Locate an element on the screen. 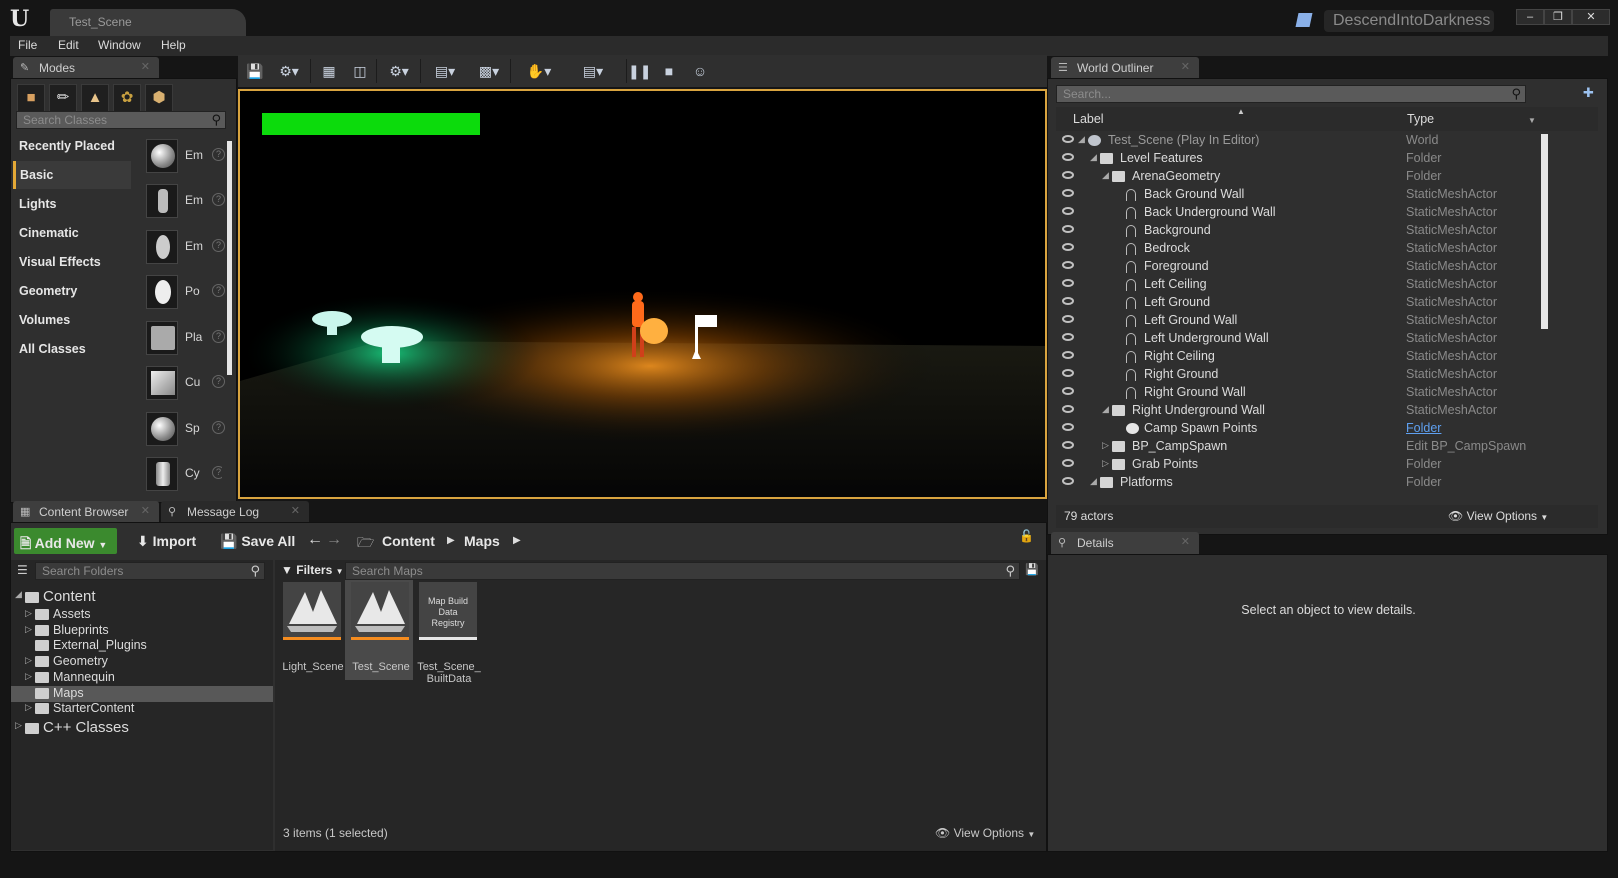 This screenshot has height=878, width=1618. import-button: ⬇ Import is located at coordinates (166, 541).